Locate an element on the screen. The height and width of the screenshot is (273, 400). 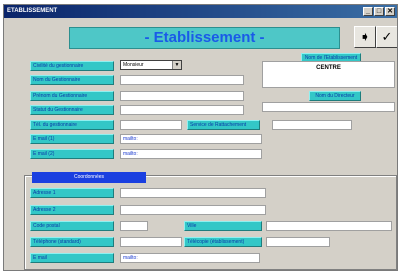
adresse2-field is located at coordinates (193, 210).